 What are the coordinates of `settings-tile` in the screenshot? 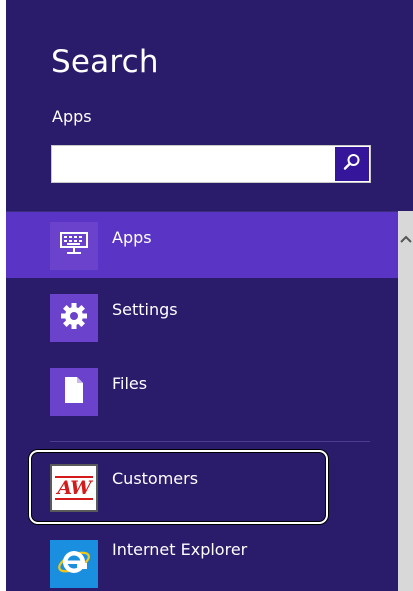 It's located at (74, 318).